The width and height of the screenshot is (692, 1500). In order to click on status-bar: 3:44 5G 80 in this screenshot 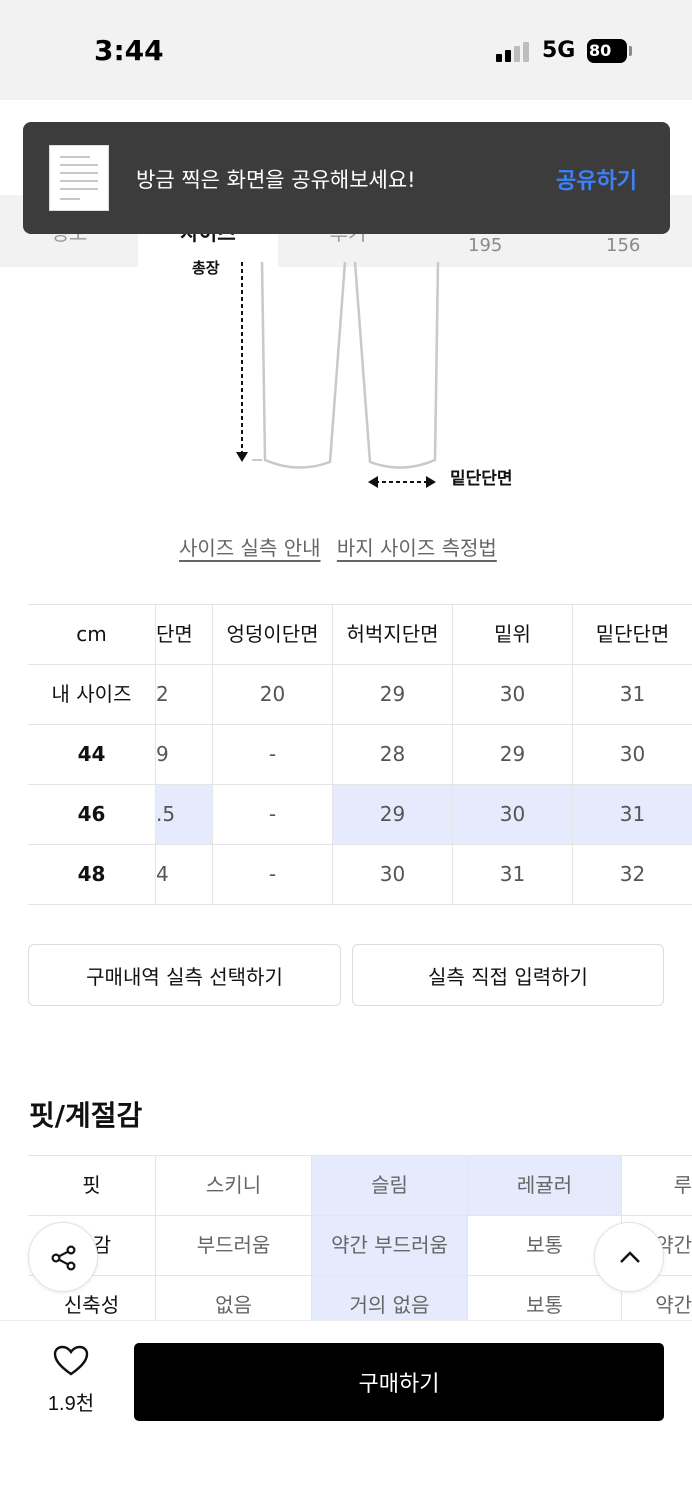, I will do `click(346, 50)`.